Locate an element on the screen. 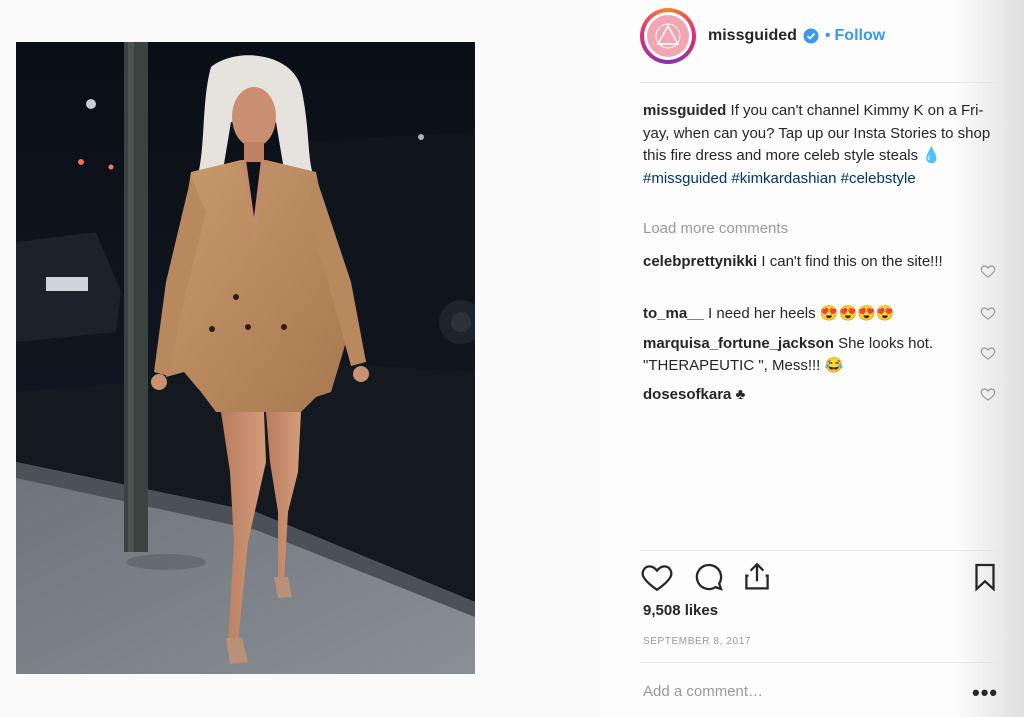  verified-badge-icon is located at coordinates (811, 36).